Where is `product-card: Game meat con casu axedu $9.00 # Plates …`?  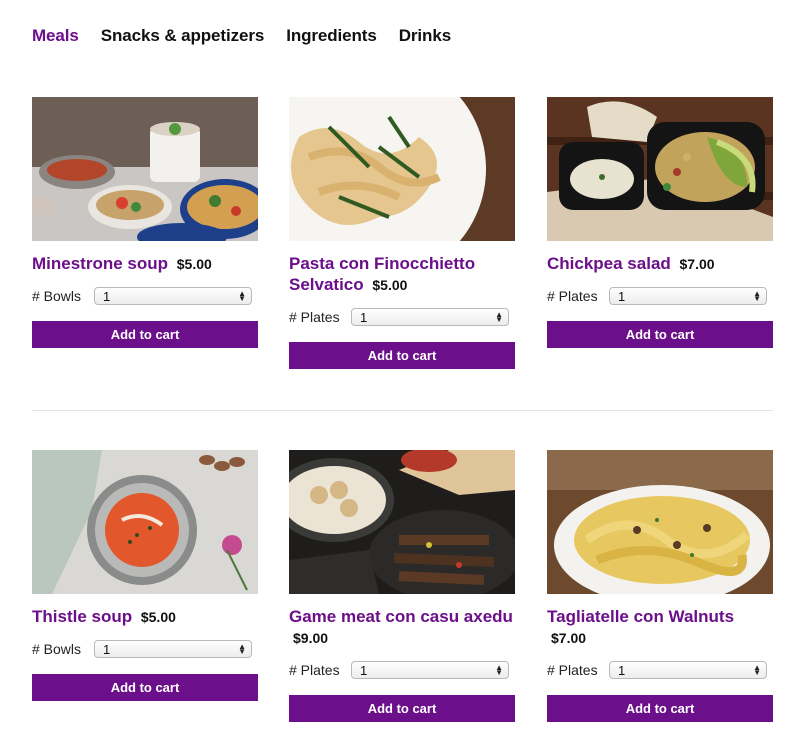 product-card: Game meat con casu axedu $9.00 # Plates … is located at coordinates (402, 586).